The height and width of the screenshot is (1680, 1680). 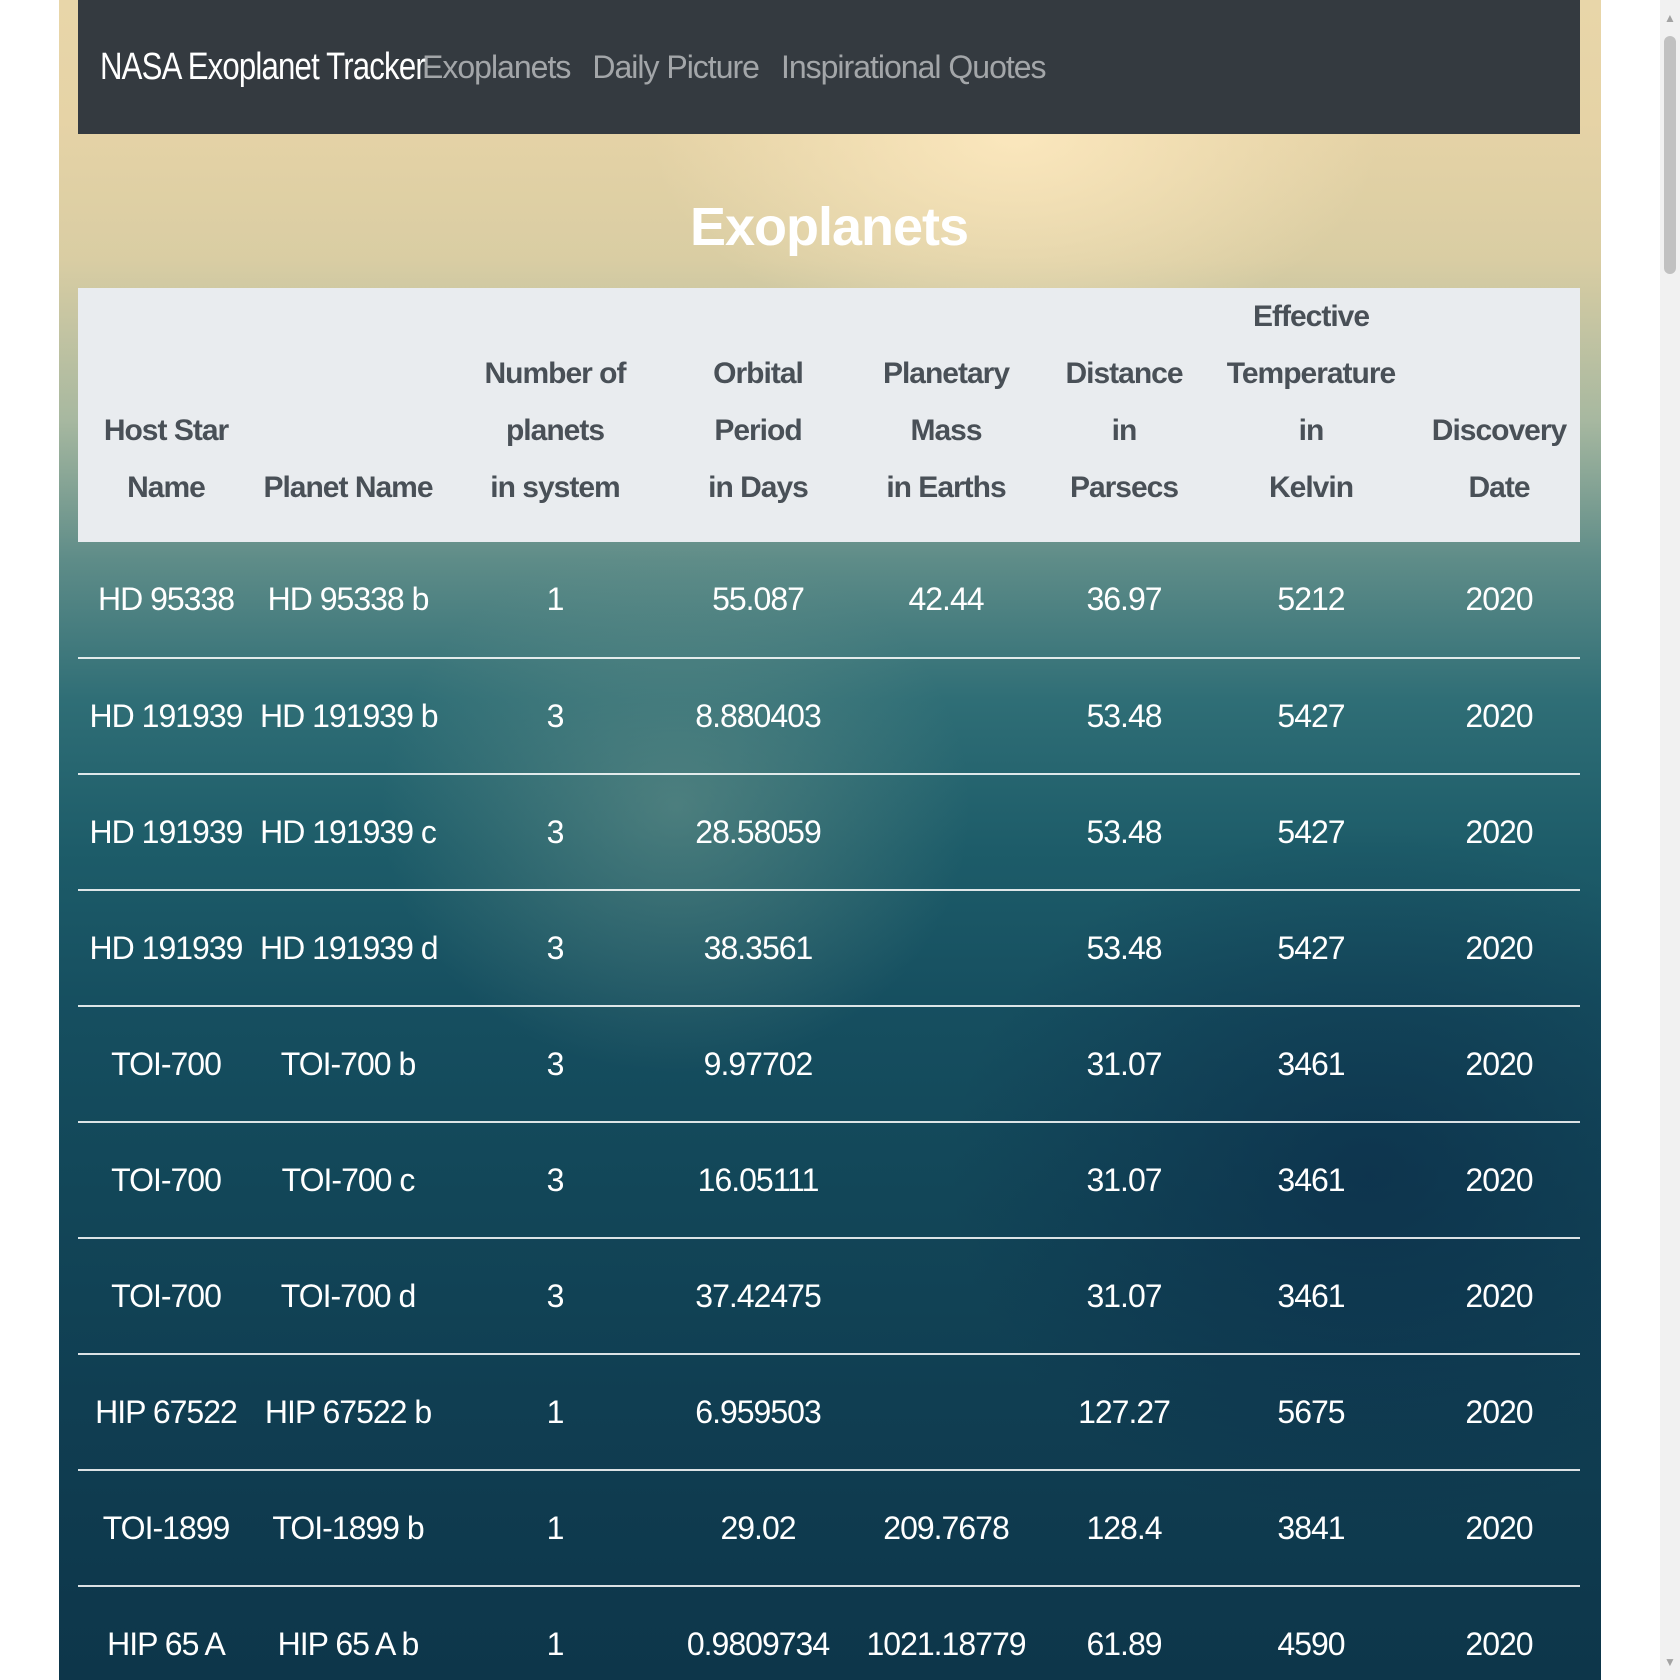 What do you see at coordinates (263, 67) in the screenshot?
I see `navbar-brand: NASA Exoplanet Tracker` at bounding box center [263, 67].